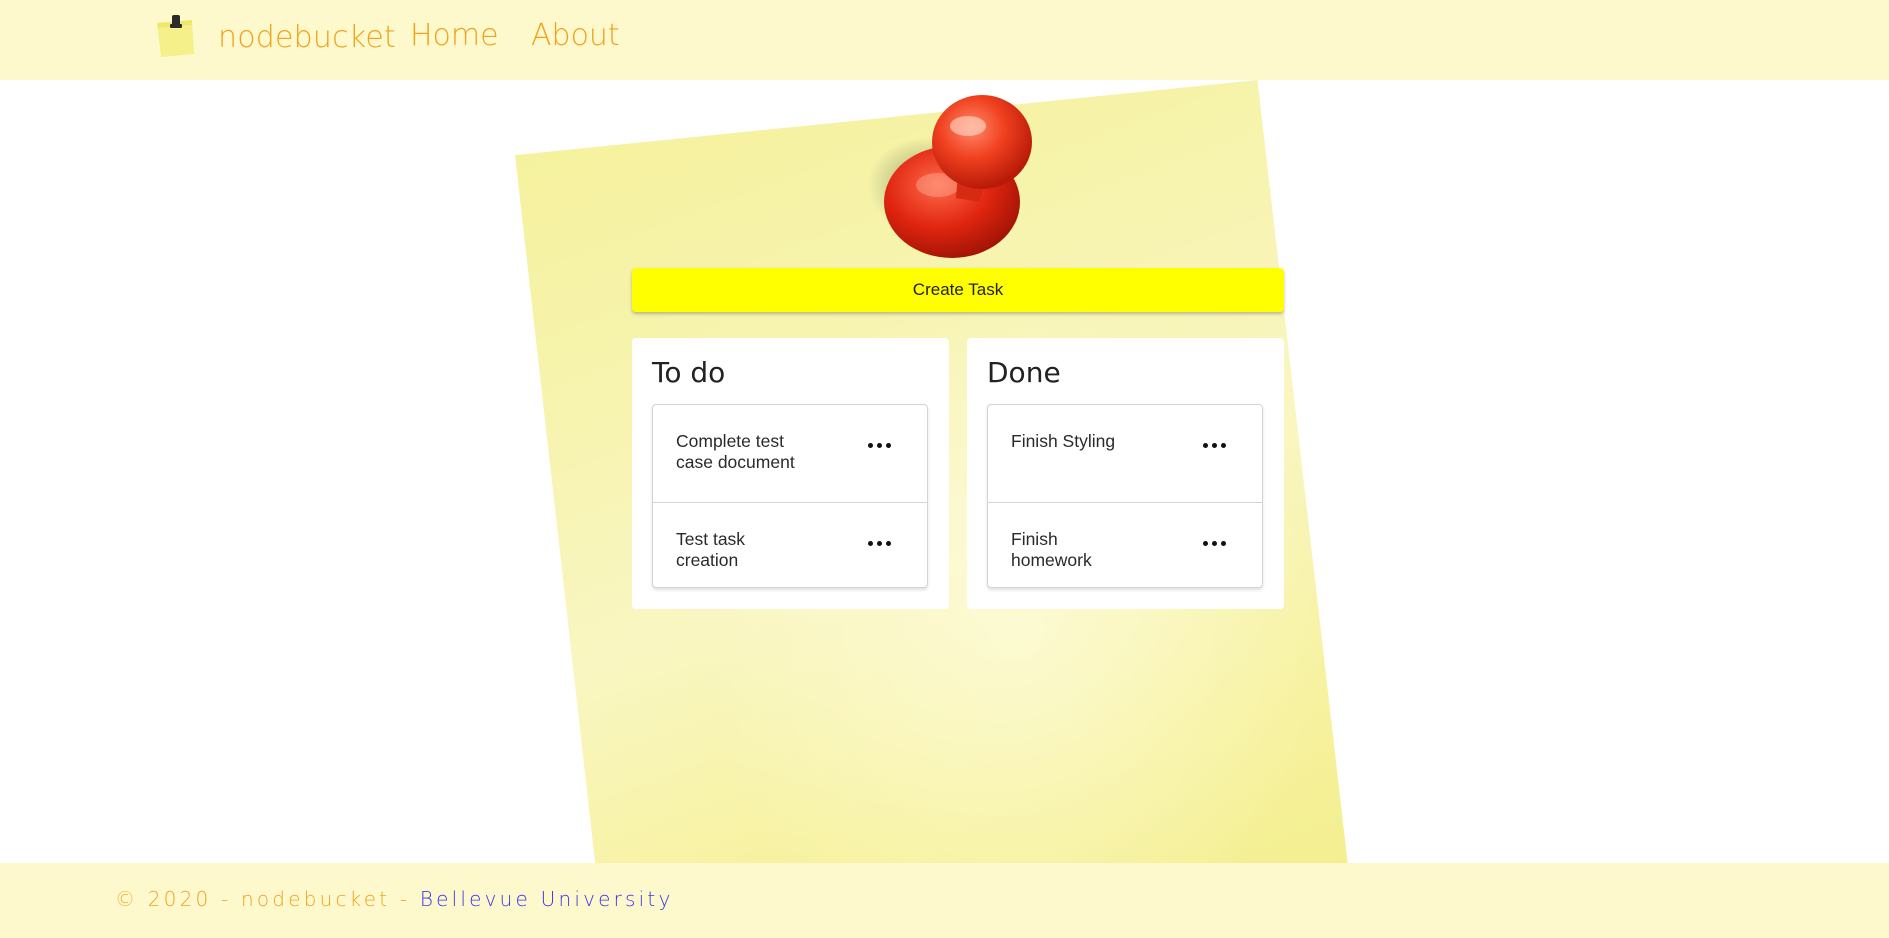 The width and height of the screenshot is (1889, 938). What do you see at coordinates (1125, 453) in the screenshot?
I see `task-card: Finish Styling` at bounding box center [1125, 453].